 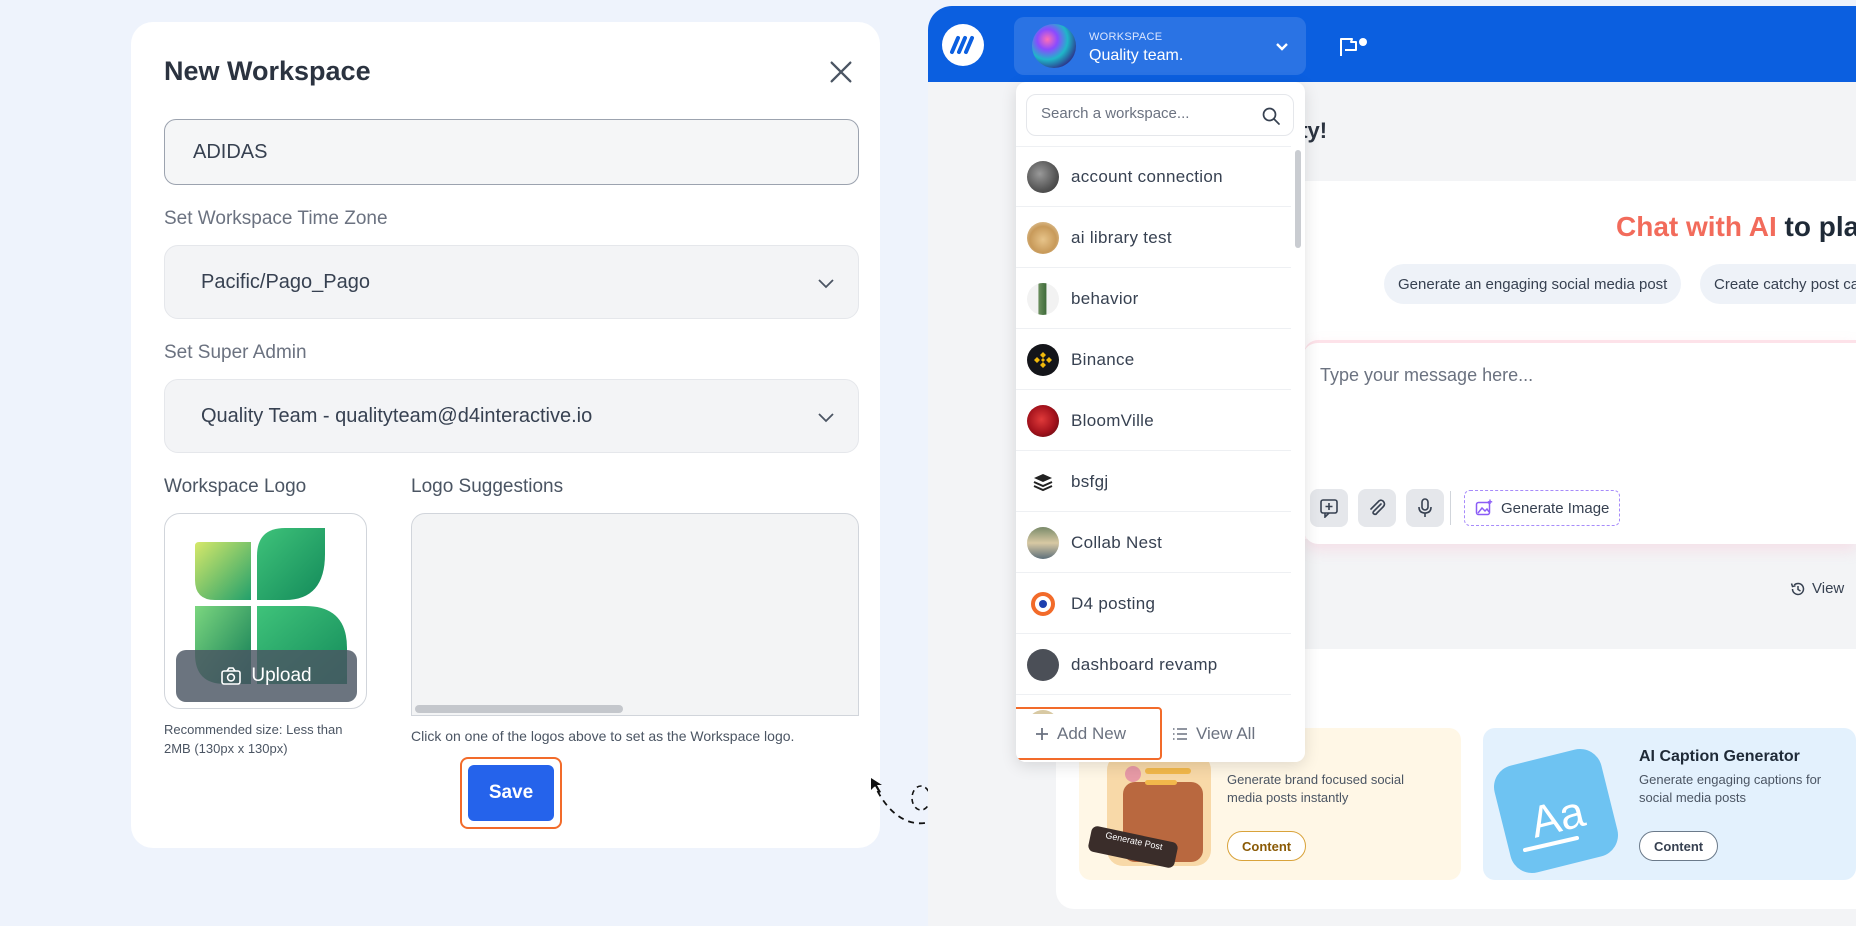 I want to click on workspace-name: Quality team., so click(x=1136, y=55).